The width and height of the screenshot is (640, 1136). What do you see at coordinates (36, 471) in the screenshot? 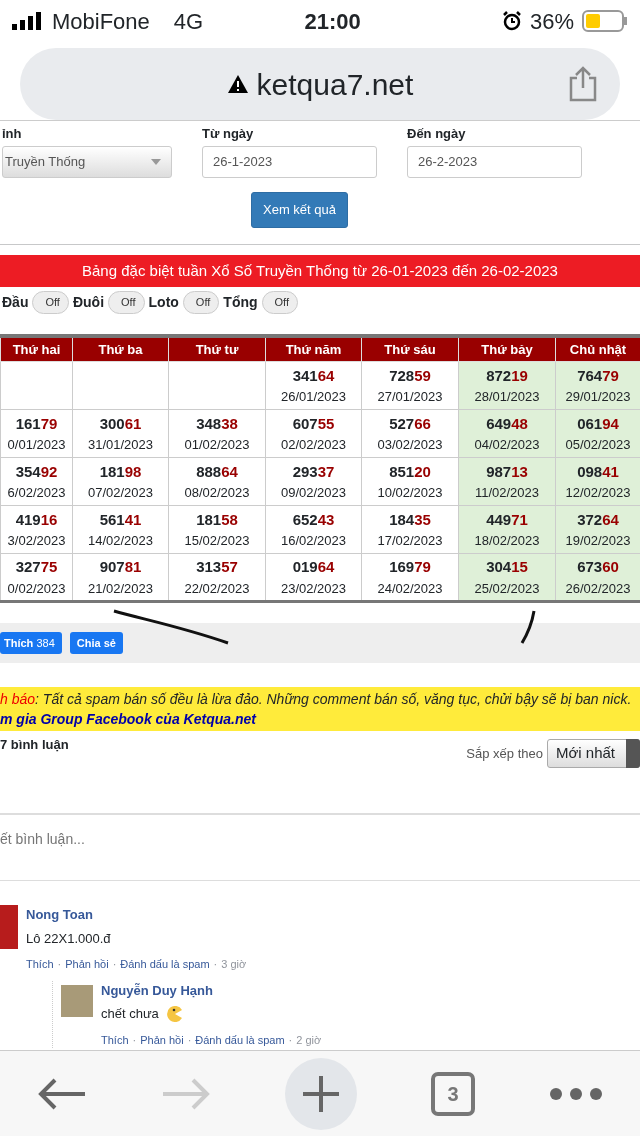
I see `result-number: 35492` at bounding box center [36, 471].